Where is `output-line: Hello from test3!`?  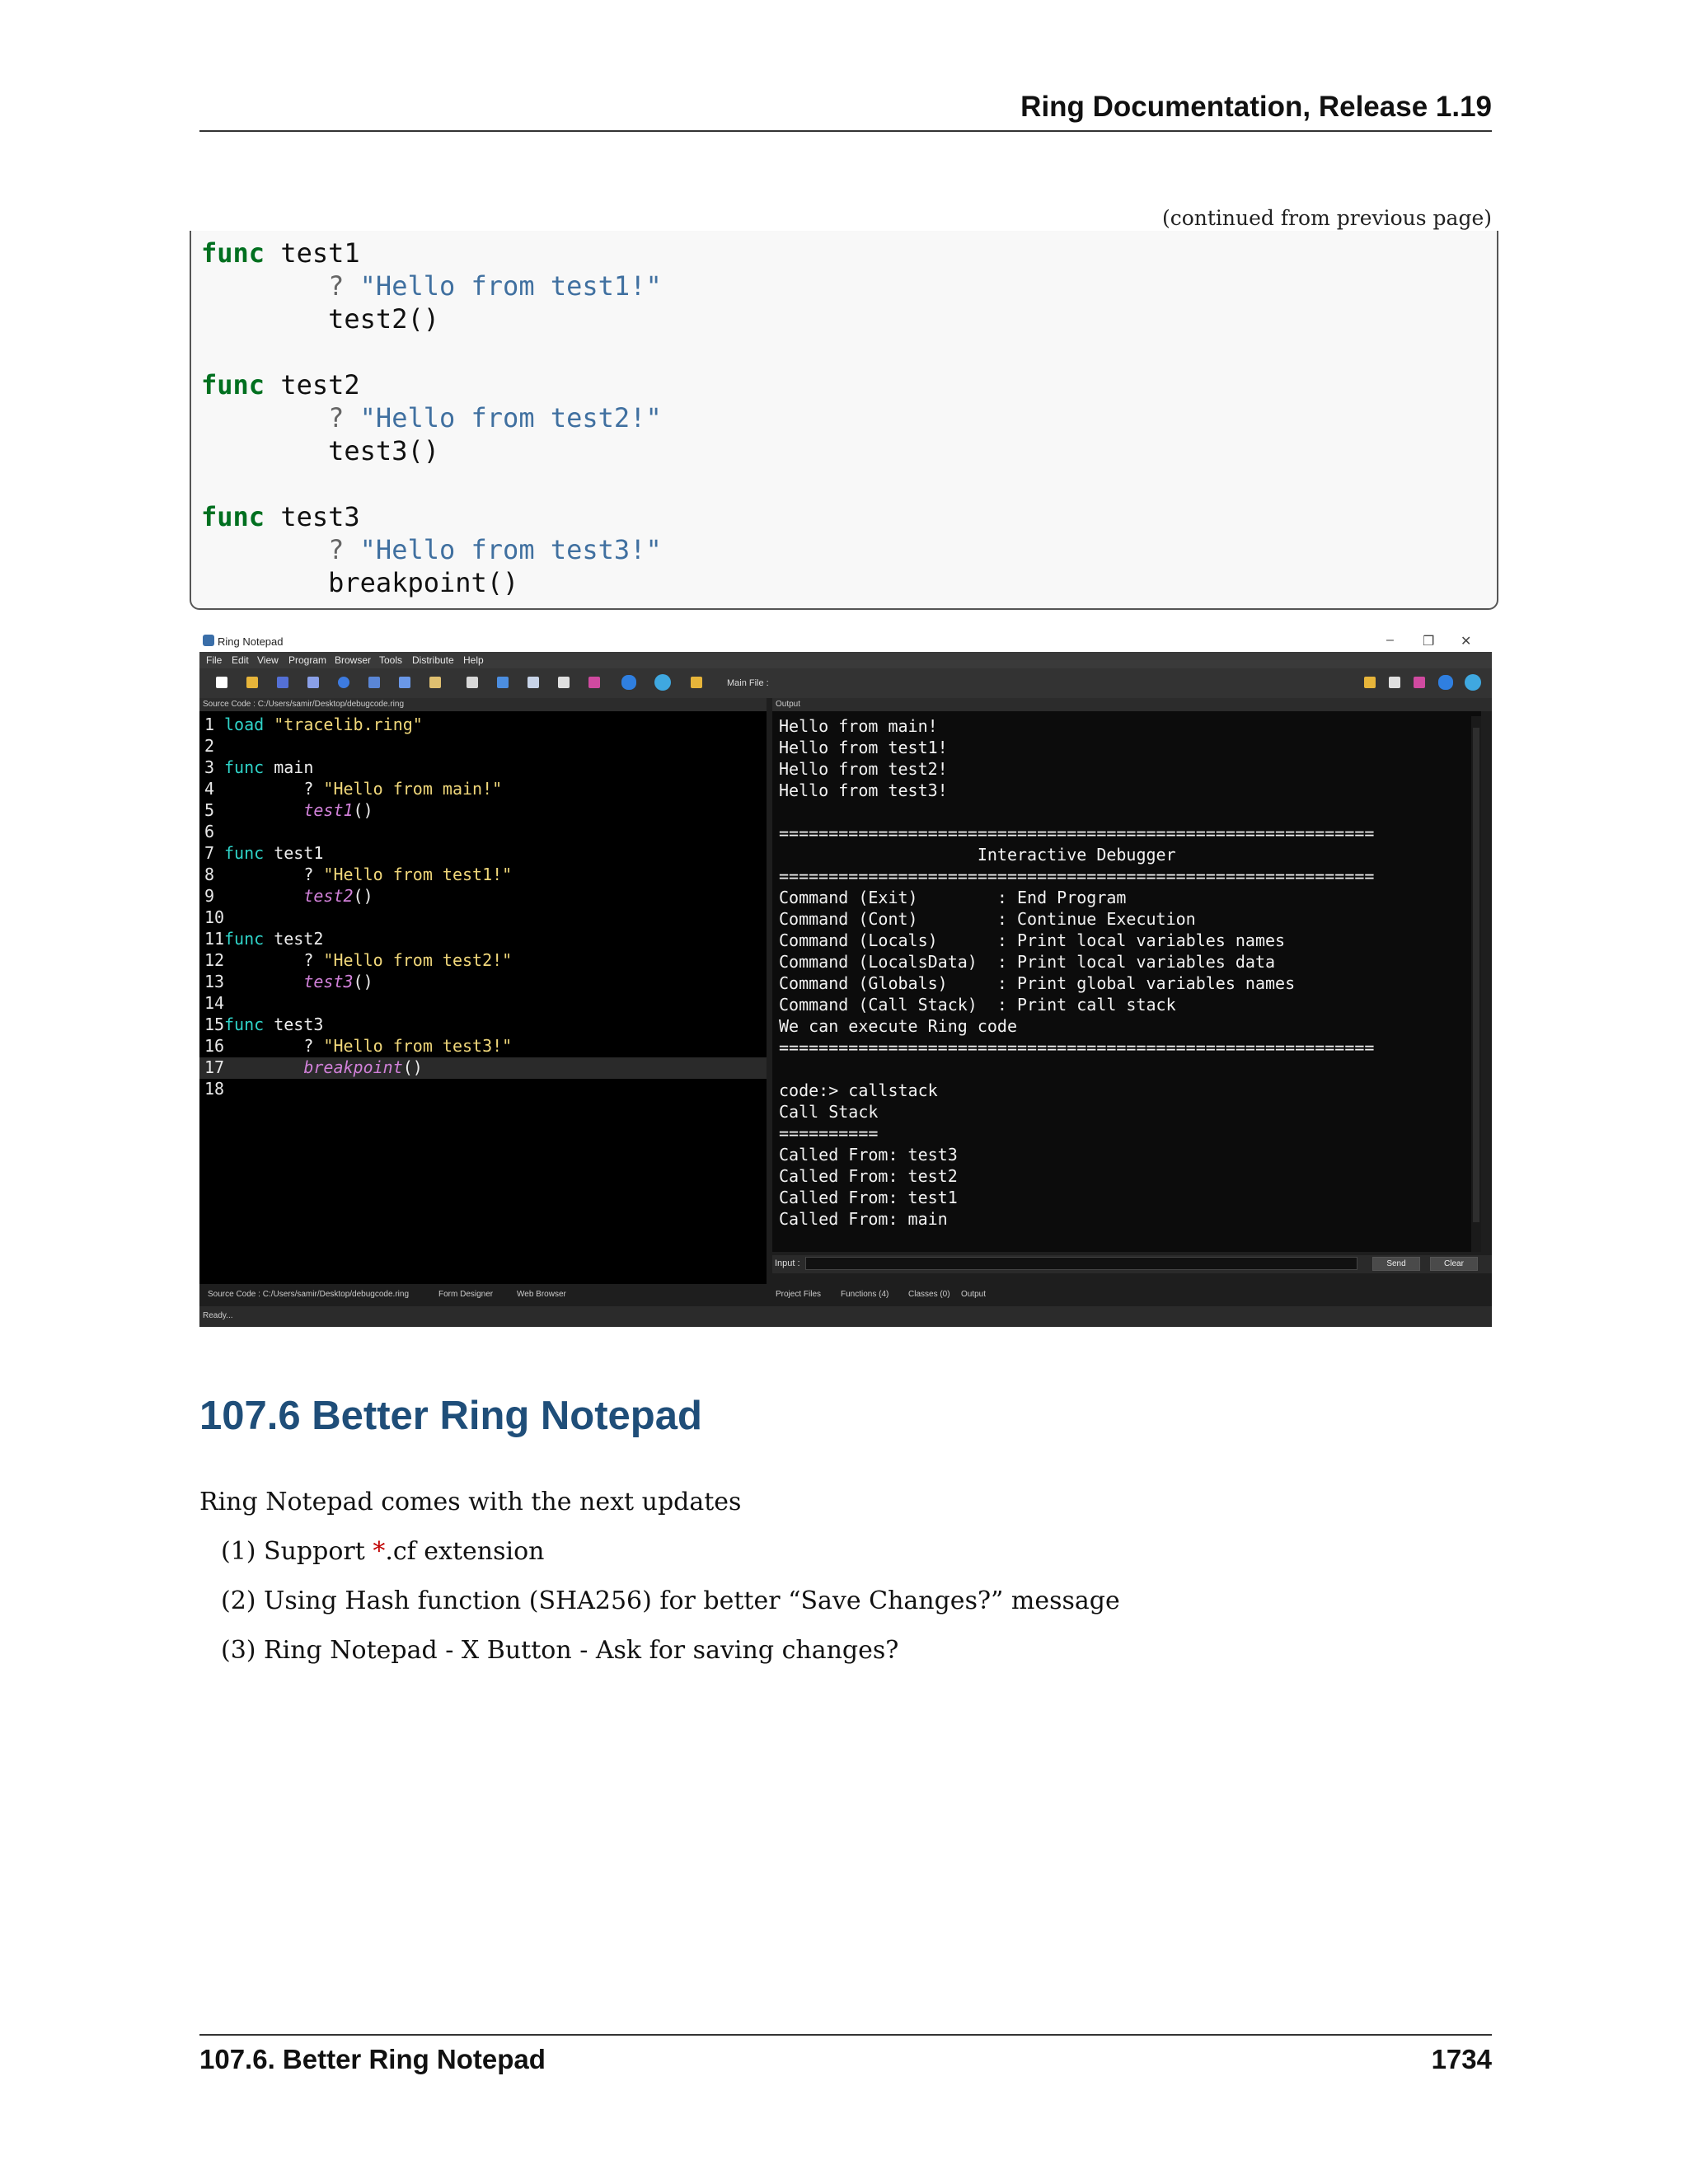
output-line: Hello from test3! is located at coordinates (864, 790).